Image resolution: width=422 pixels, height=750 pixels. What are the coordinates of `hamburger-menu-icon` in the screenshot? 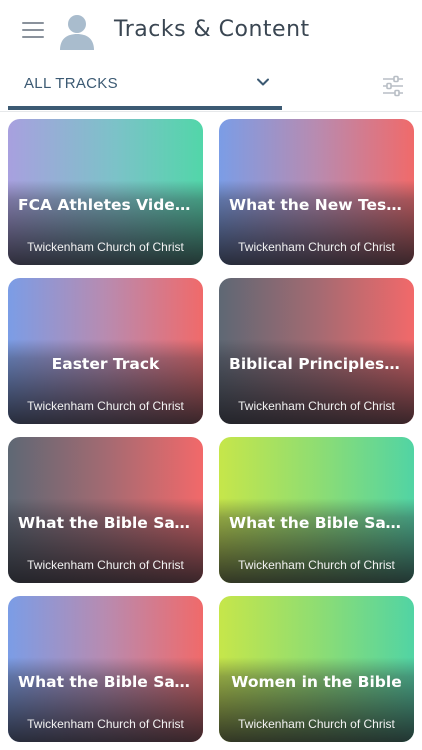 It's located at (33, 31).